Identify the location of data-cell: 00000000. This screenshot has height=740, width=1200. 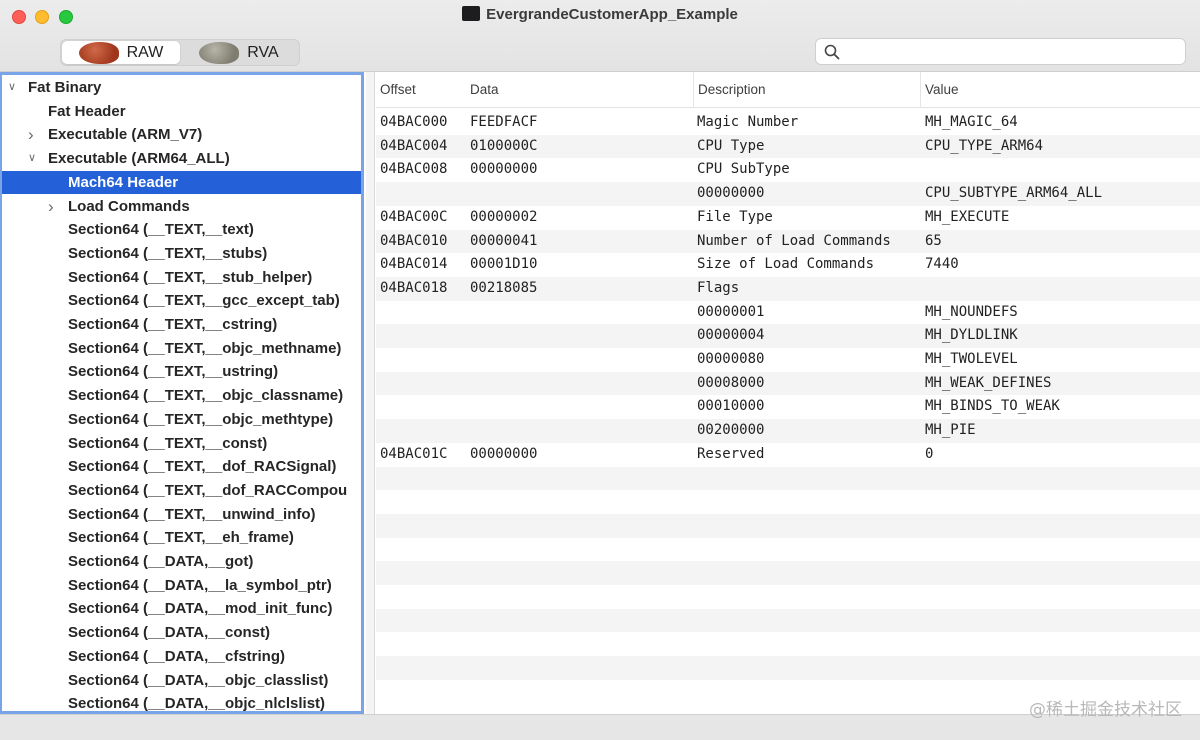
(504, 169).